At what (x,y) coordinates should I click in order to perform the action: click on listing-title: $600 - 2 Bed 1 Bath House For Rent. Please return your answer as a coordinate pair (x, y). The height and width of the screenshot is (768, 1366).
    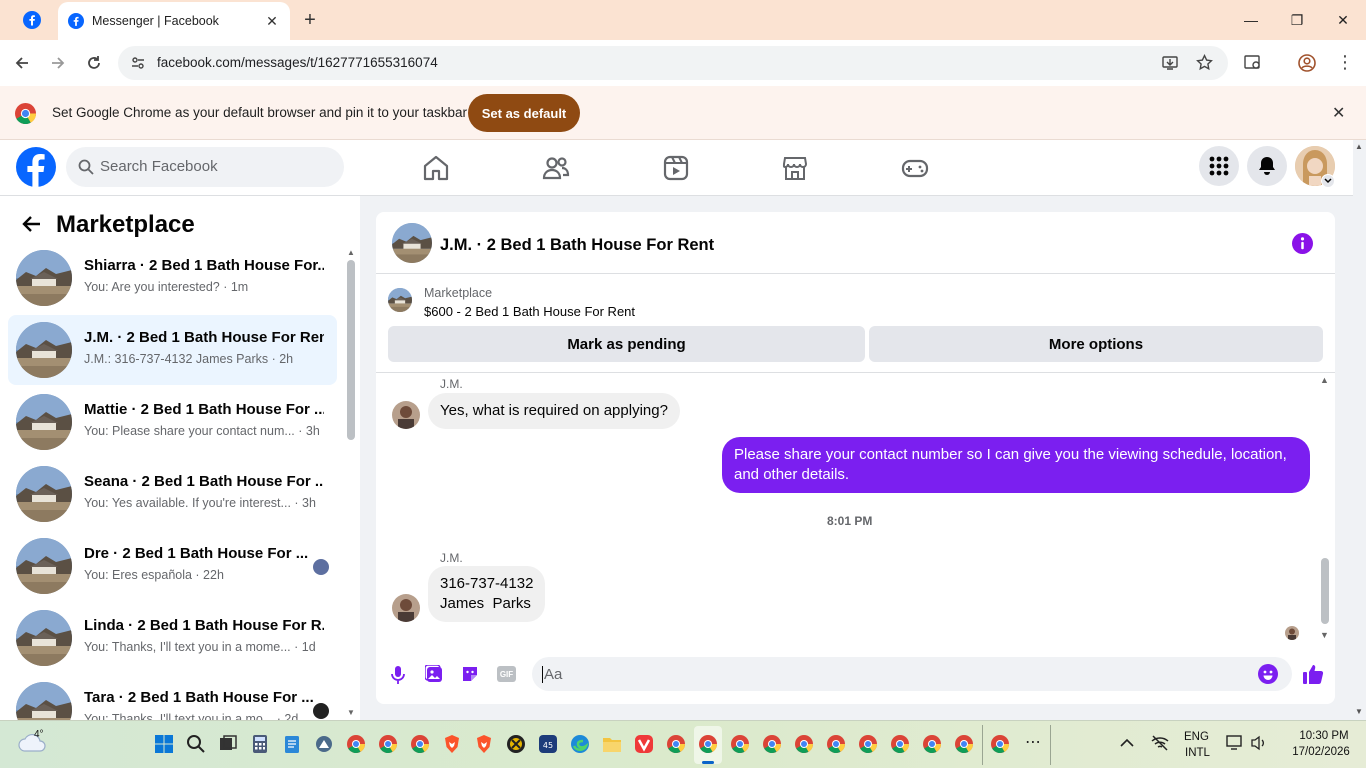
    Looking at the image, I should click on (529, 311).